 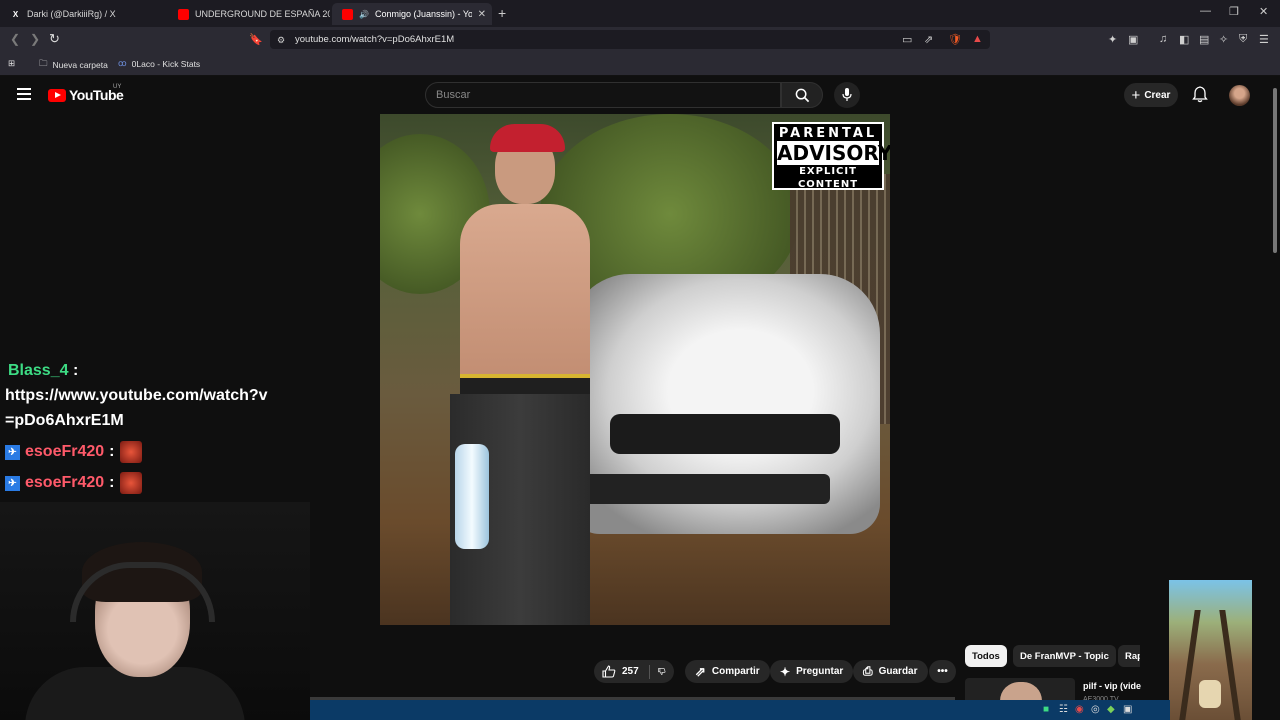 What do you see at coordinates (986, 656) in the screenshot?
I see `chip-todos: Todos` at bounding box center [986, 656].